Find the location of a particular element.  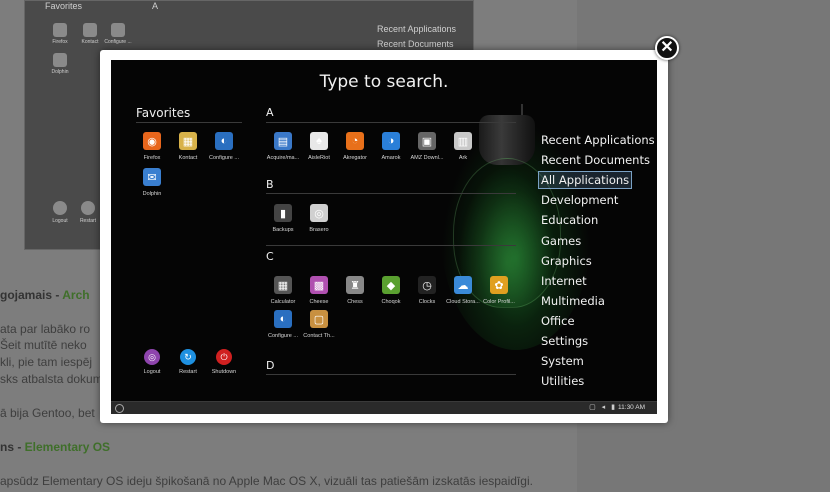

acquire-icon: ▤ is located at coordinates (283, 141).